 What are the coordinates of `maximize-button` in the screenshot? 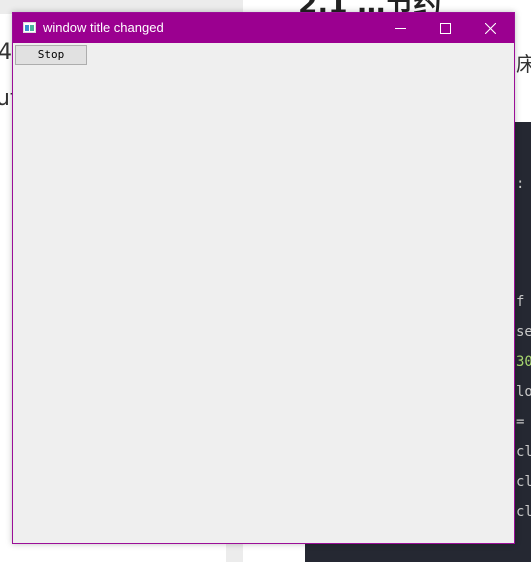 It's located at (445, 28).